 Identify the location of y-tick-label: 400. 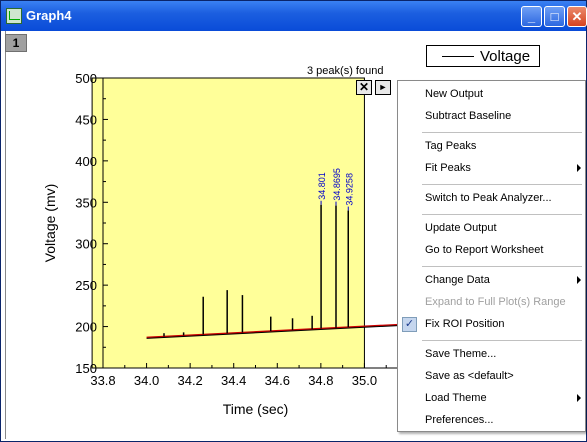
(86, 161).